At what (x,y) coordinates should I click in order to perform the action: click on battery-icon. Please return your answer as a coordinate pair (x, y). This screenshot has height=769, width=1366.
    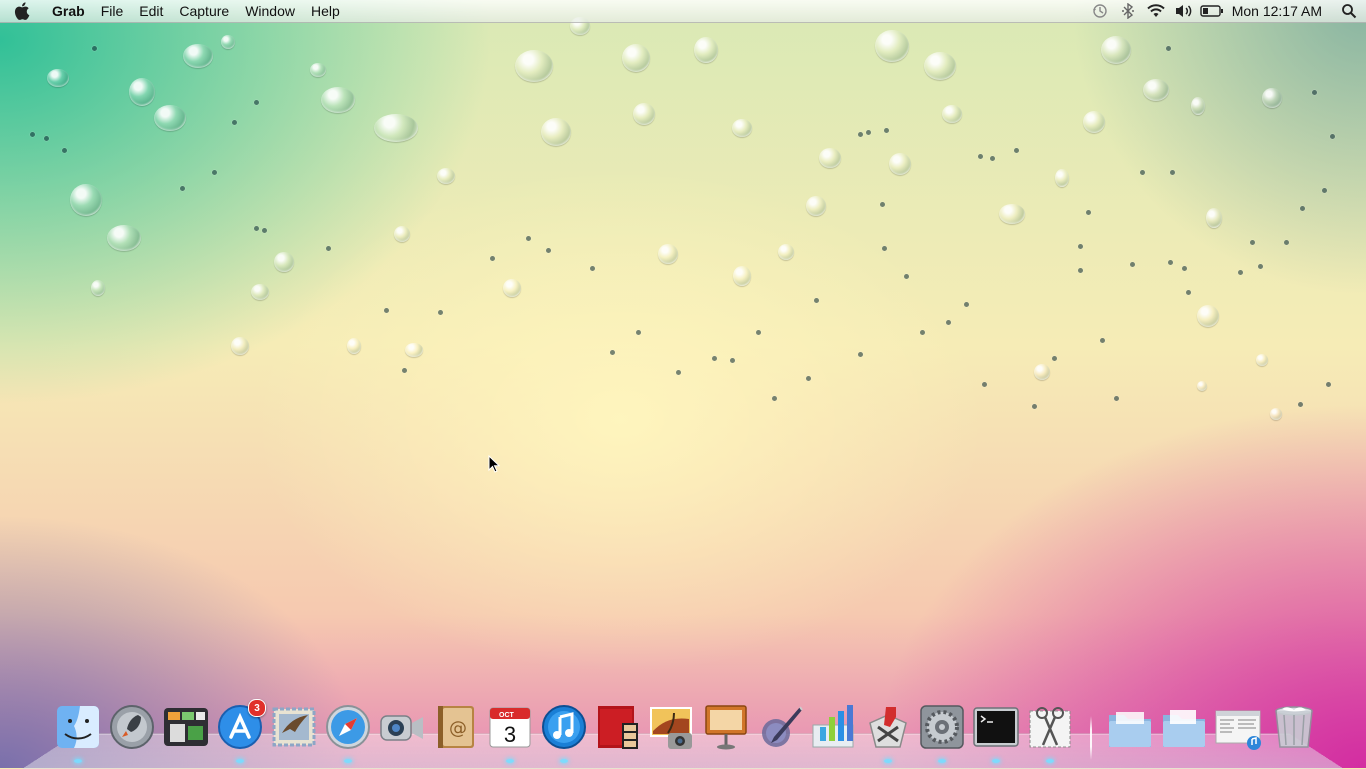
    Looking at the image, I should click on (1212, 11).